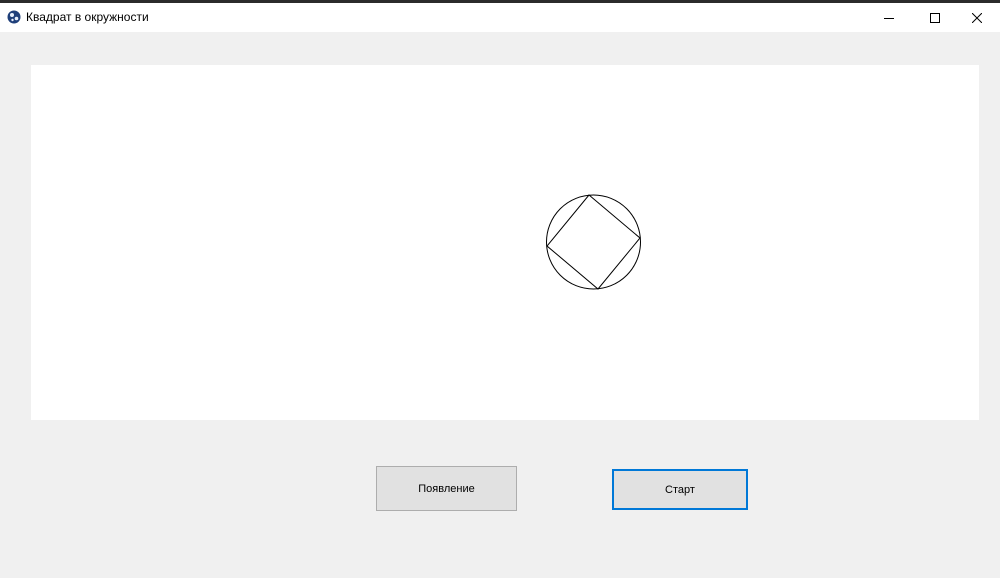 This screenshot has height=578, width=1000. What do you see at coordinates (500, 17) in the screenshot?
I see `title-bar: Квадрат в окружности` at bounding box center [500, 17].